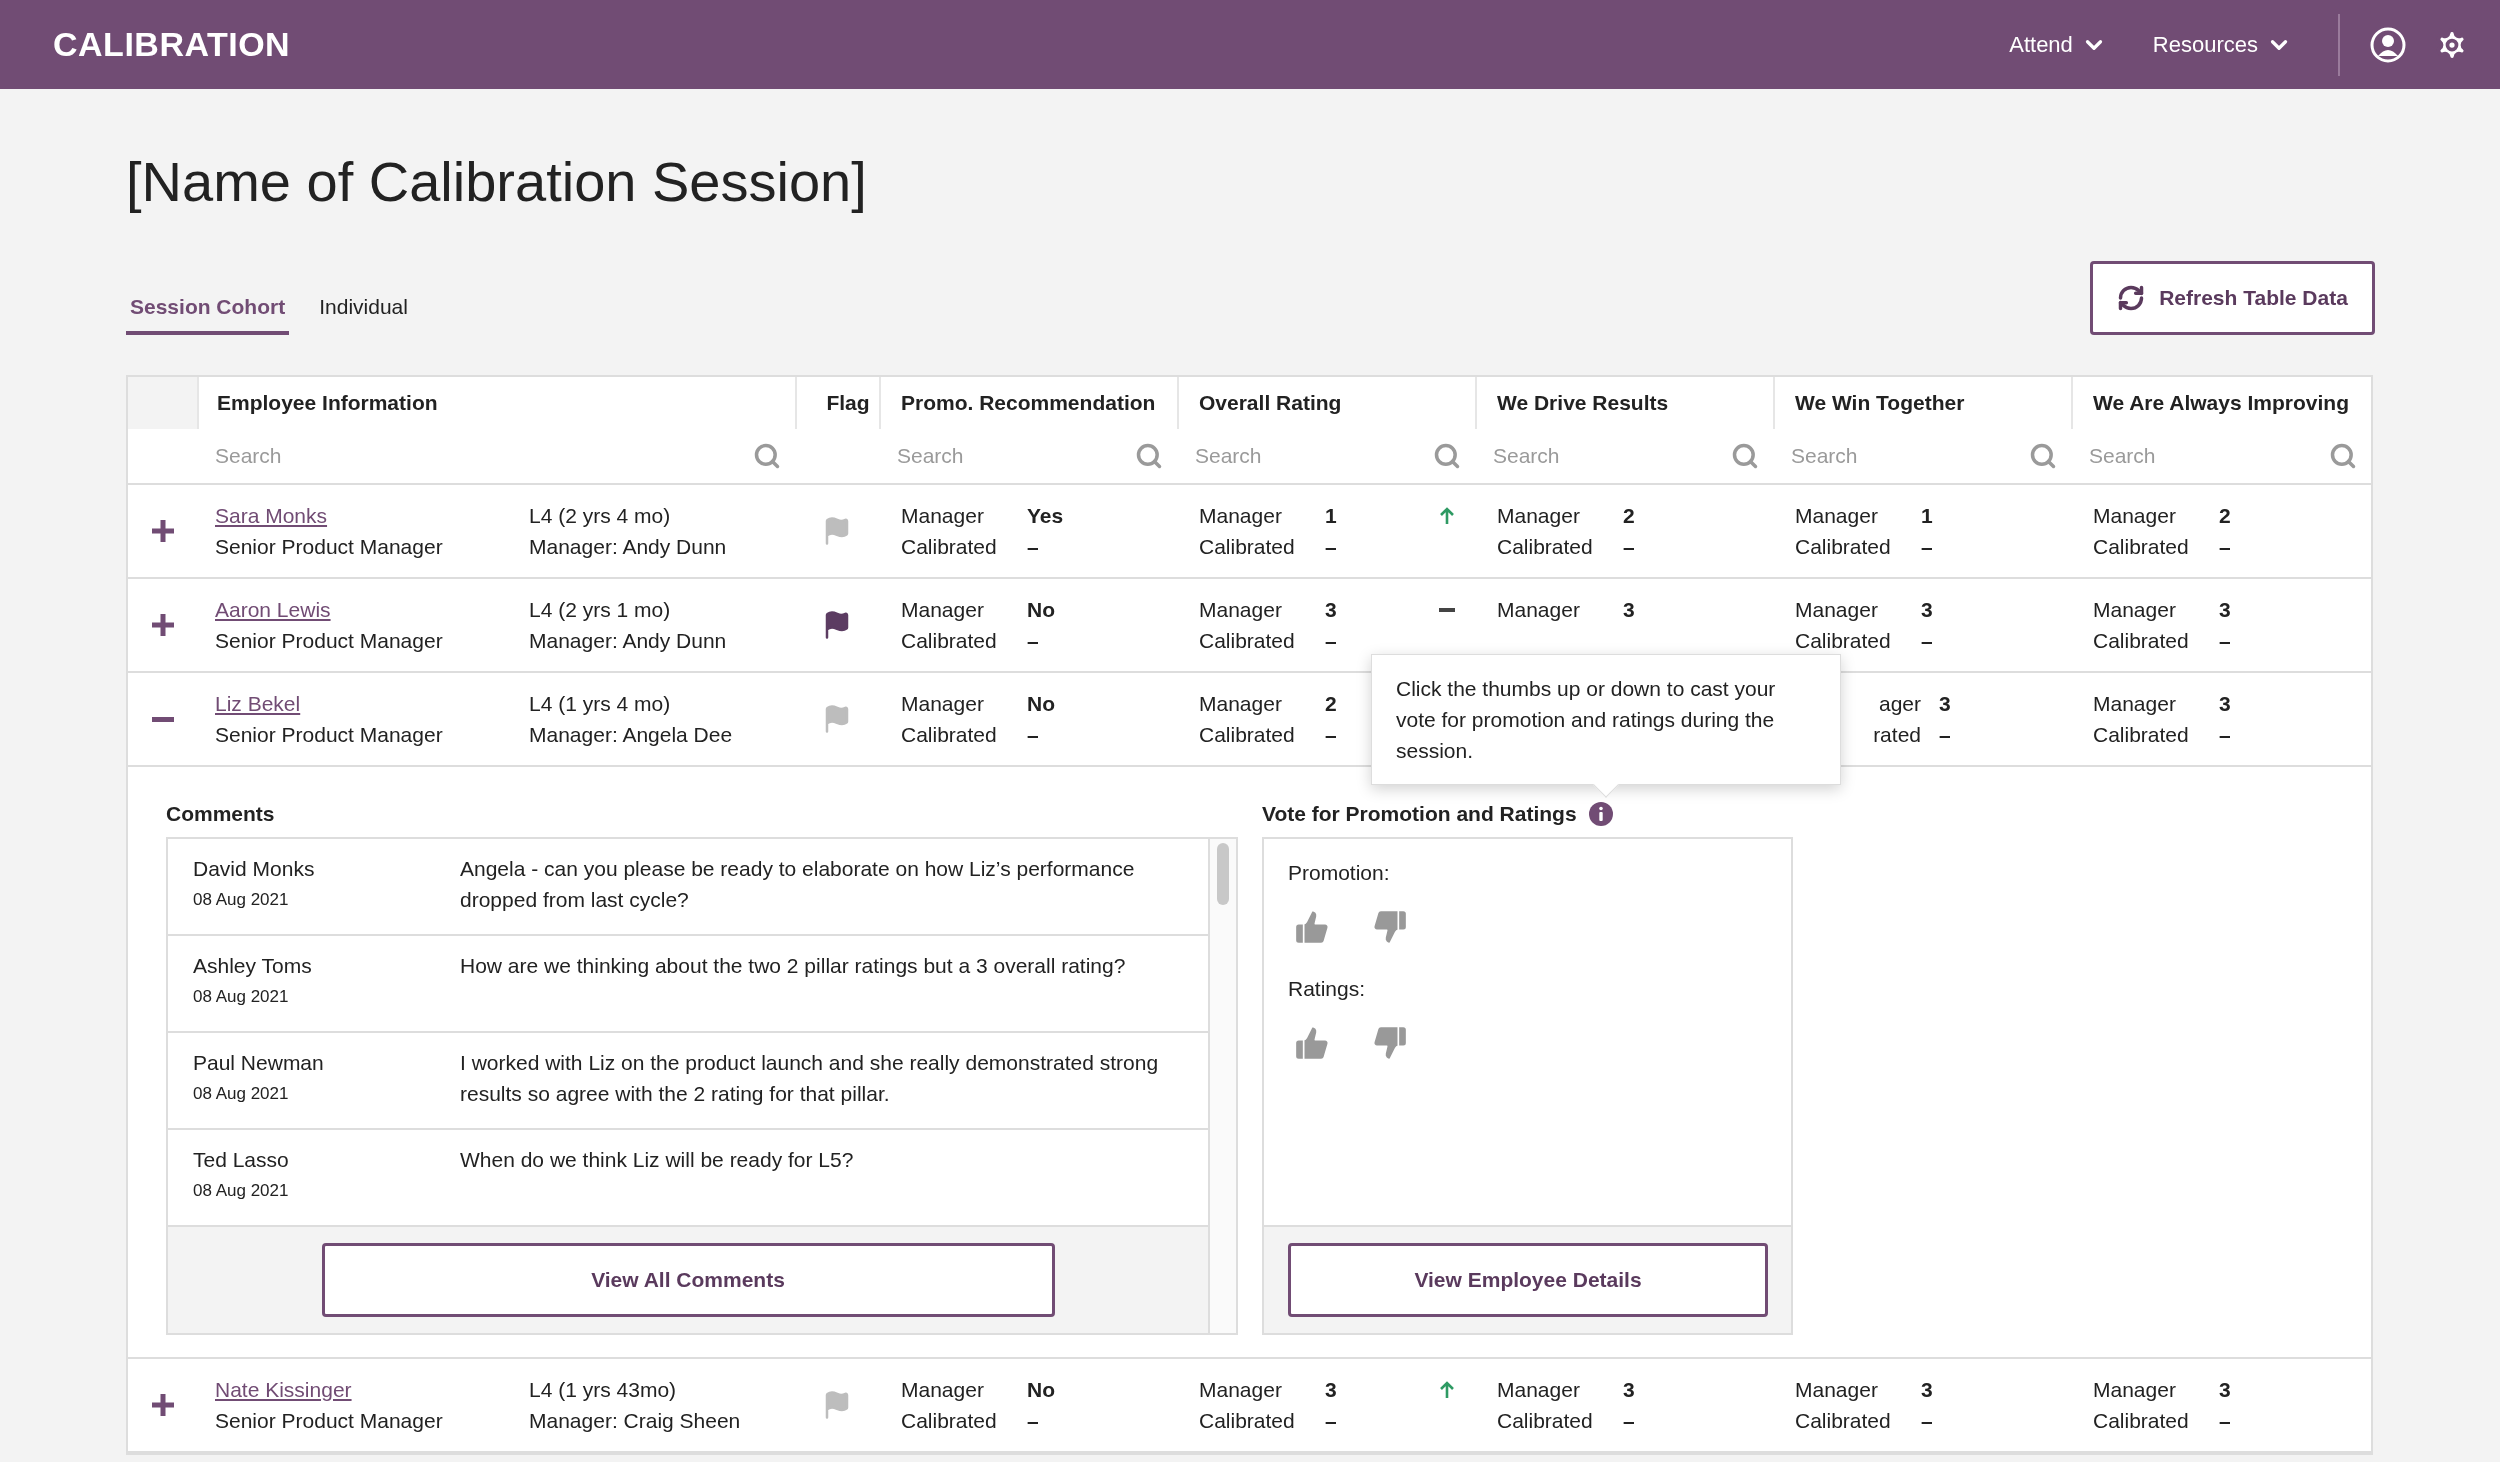 This screenshot has width=2500, height=1462. What do you see at coordinates (1880, 403) in the screenshot?
I see `column-header: We Win Together` at bounding box center [1880, 403].